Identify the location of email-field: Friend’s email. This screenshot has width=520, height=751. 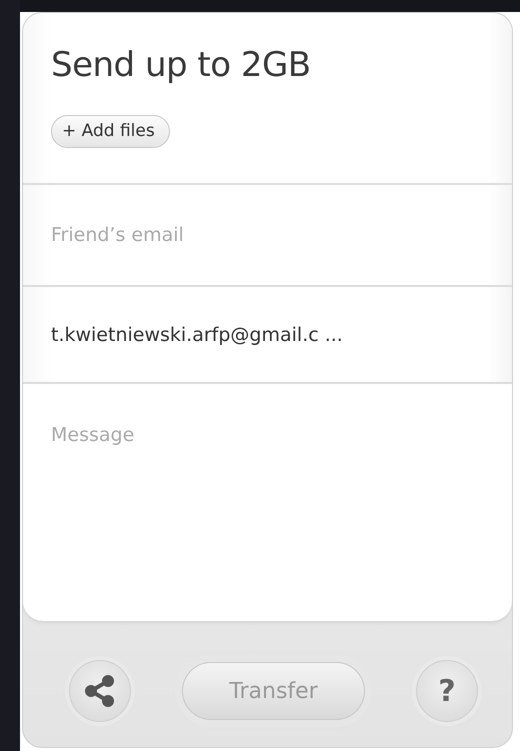
(267, 234).